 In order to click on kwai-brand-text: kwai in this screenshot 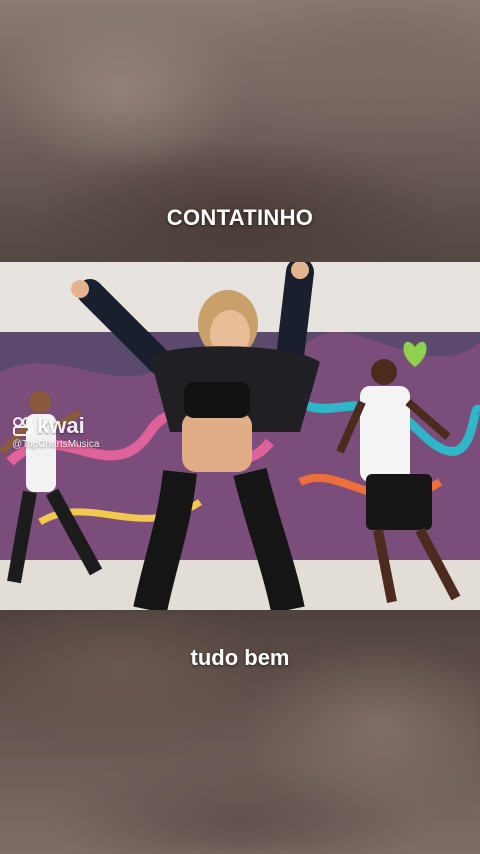, I will do `click(61, 425)`.